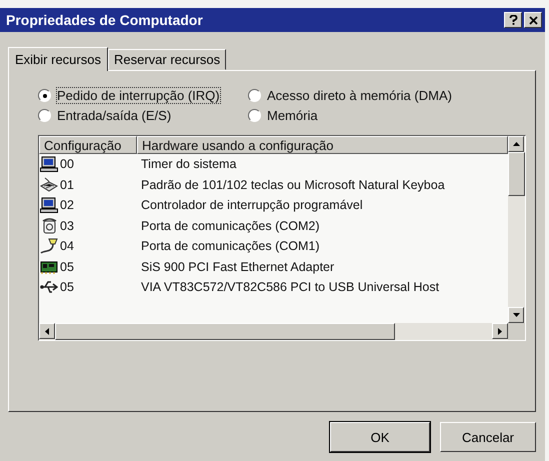 The image size is (549, 461). I want to click on scroll-right-button, so click(500, 331).